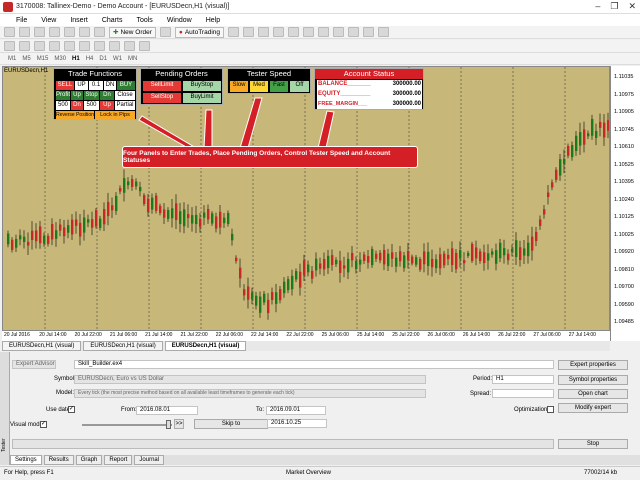  I want to click on menu-view: View, so click(48, 20).